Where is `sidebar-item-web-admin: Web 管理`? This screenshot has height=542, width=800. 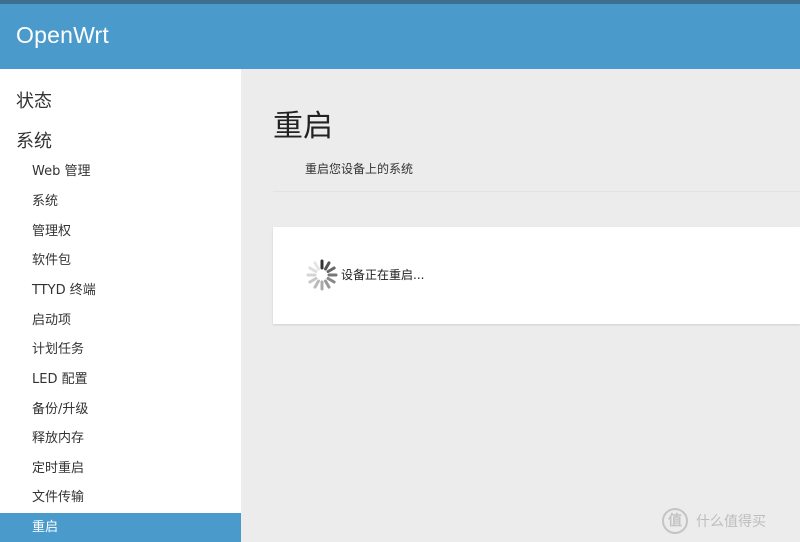 sidebar-item-web-admin: Web 管理 is located at coordinates (120, 172).